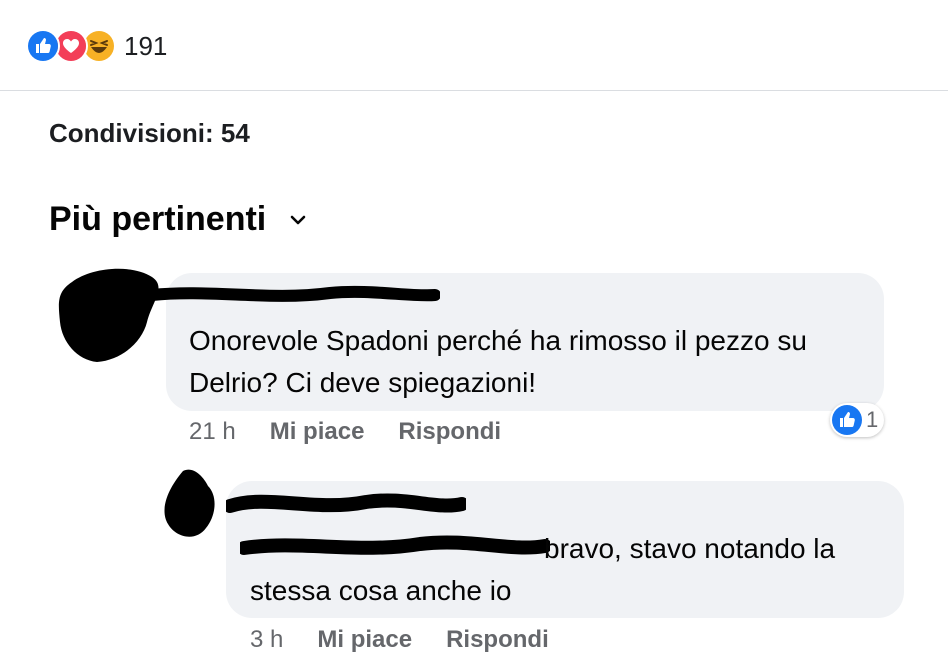 This screenshot has height=666, width=948. Describe the element at coordinates (149, 133) in the screenshot. I see `shares-count: Condivisioni: 54` at that location.